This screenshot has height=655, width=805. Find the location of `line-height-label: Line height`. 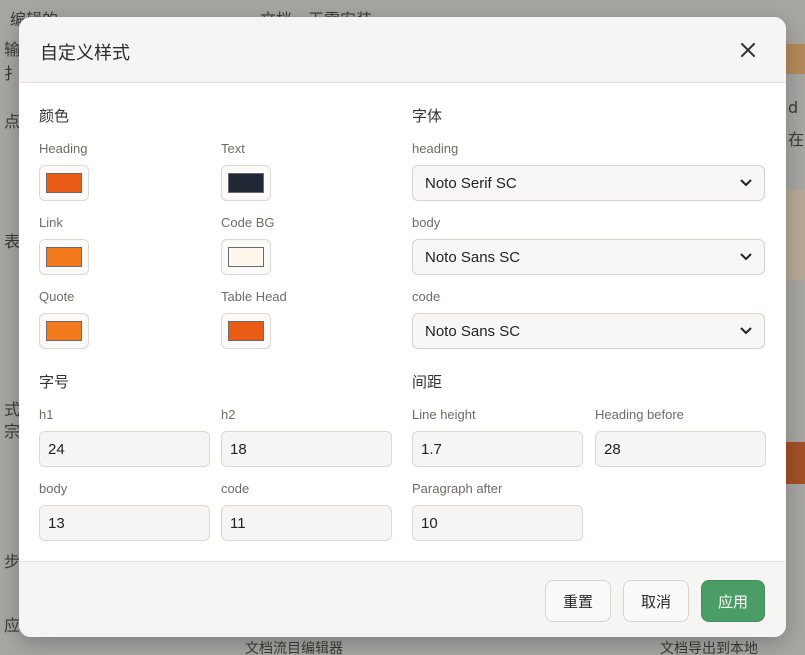

line-height-label: Line height is located at coordinates (444, 414).